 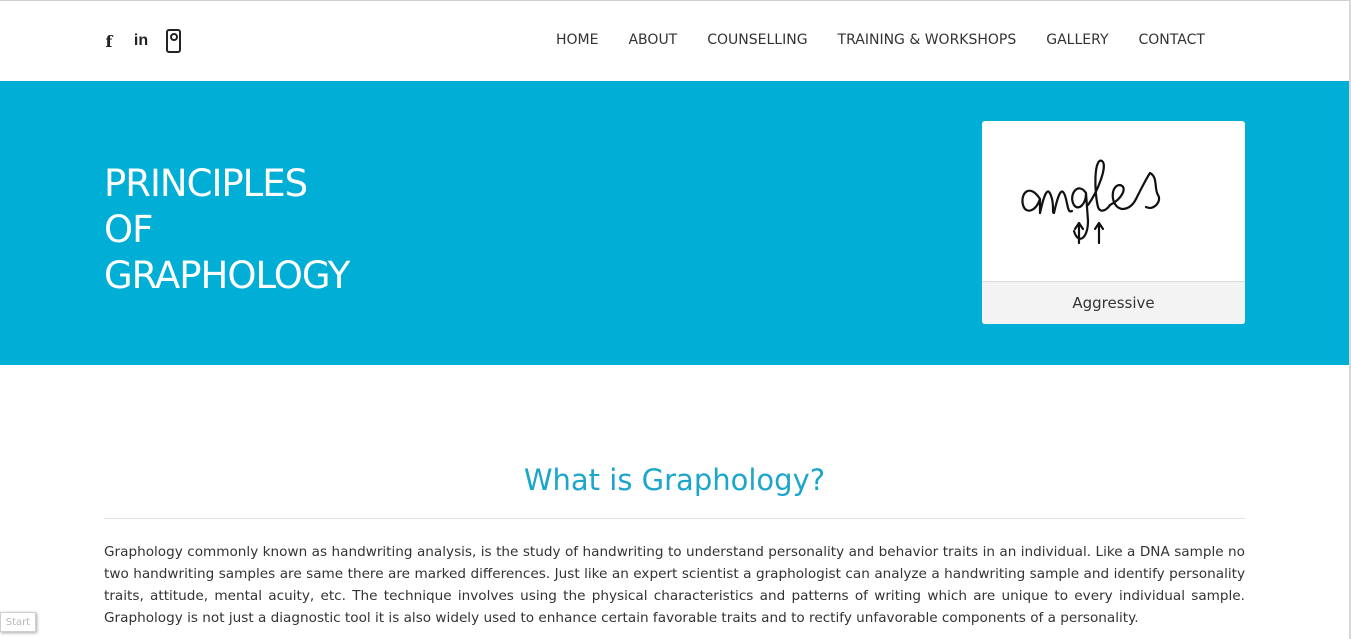 What do you see at coordinates (757, 40) in the screenshot?
I see `nav-counselling: COUNSELLING` at bounding box center [757, 40].